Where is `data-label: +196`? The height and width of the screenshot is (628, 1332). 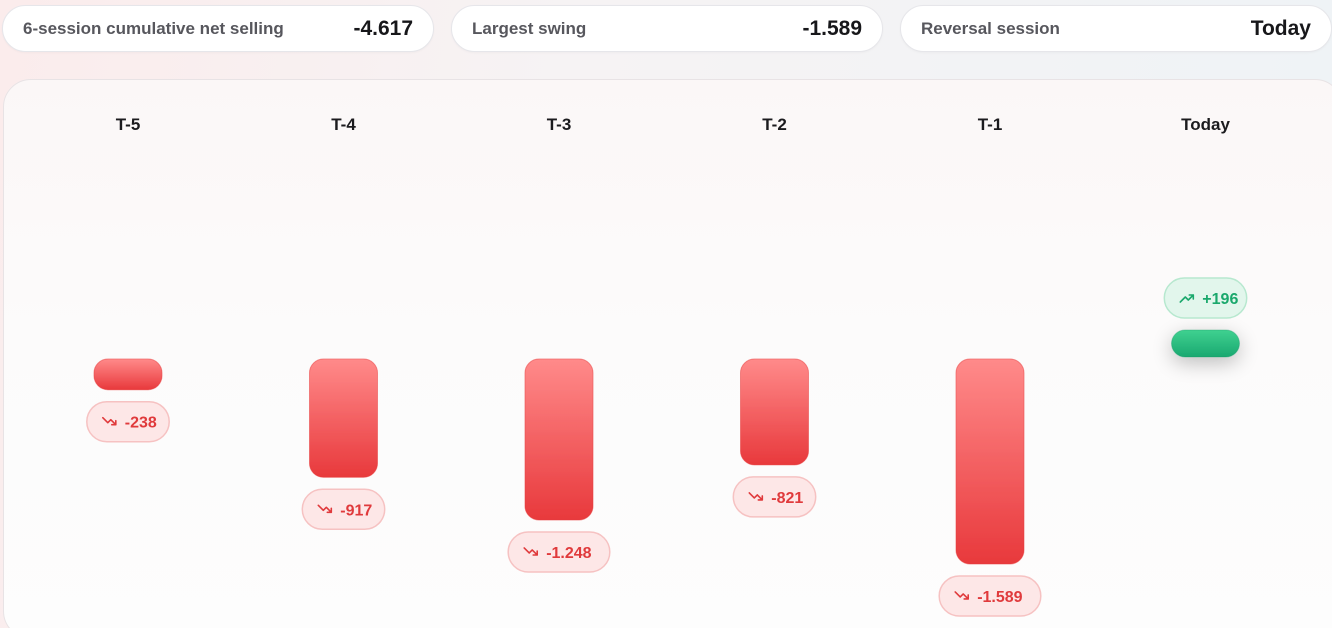
data-label: +196 is located at coordinates (1205, 298).